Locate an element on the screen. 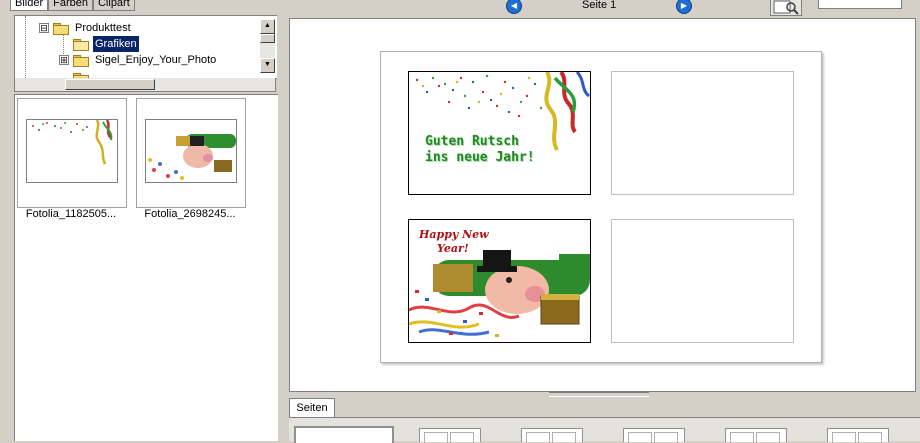 The image size is (920, 443). greeting-text: Guten Rutsch ins neue Jahr! is located at coordinates (480, 149).